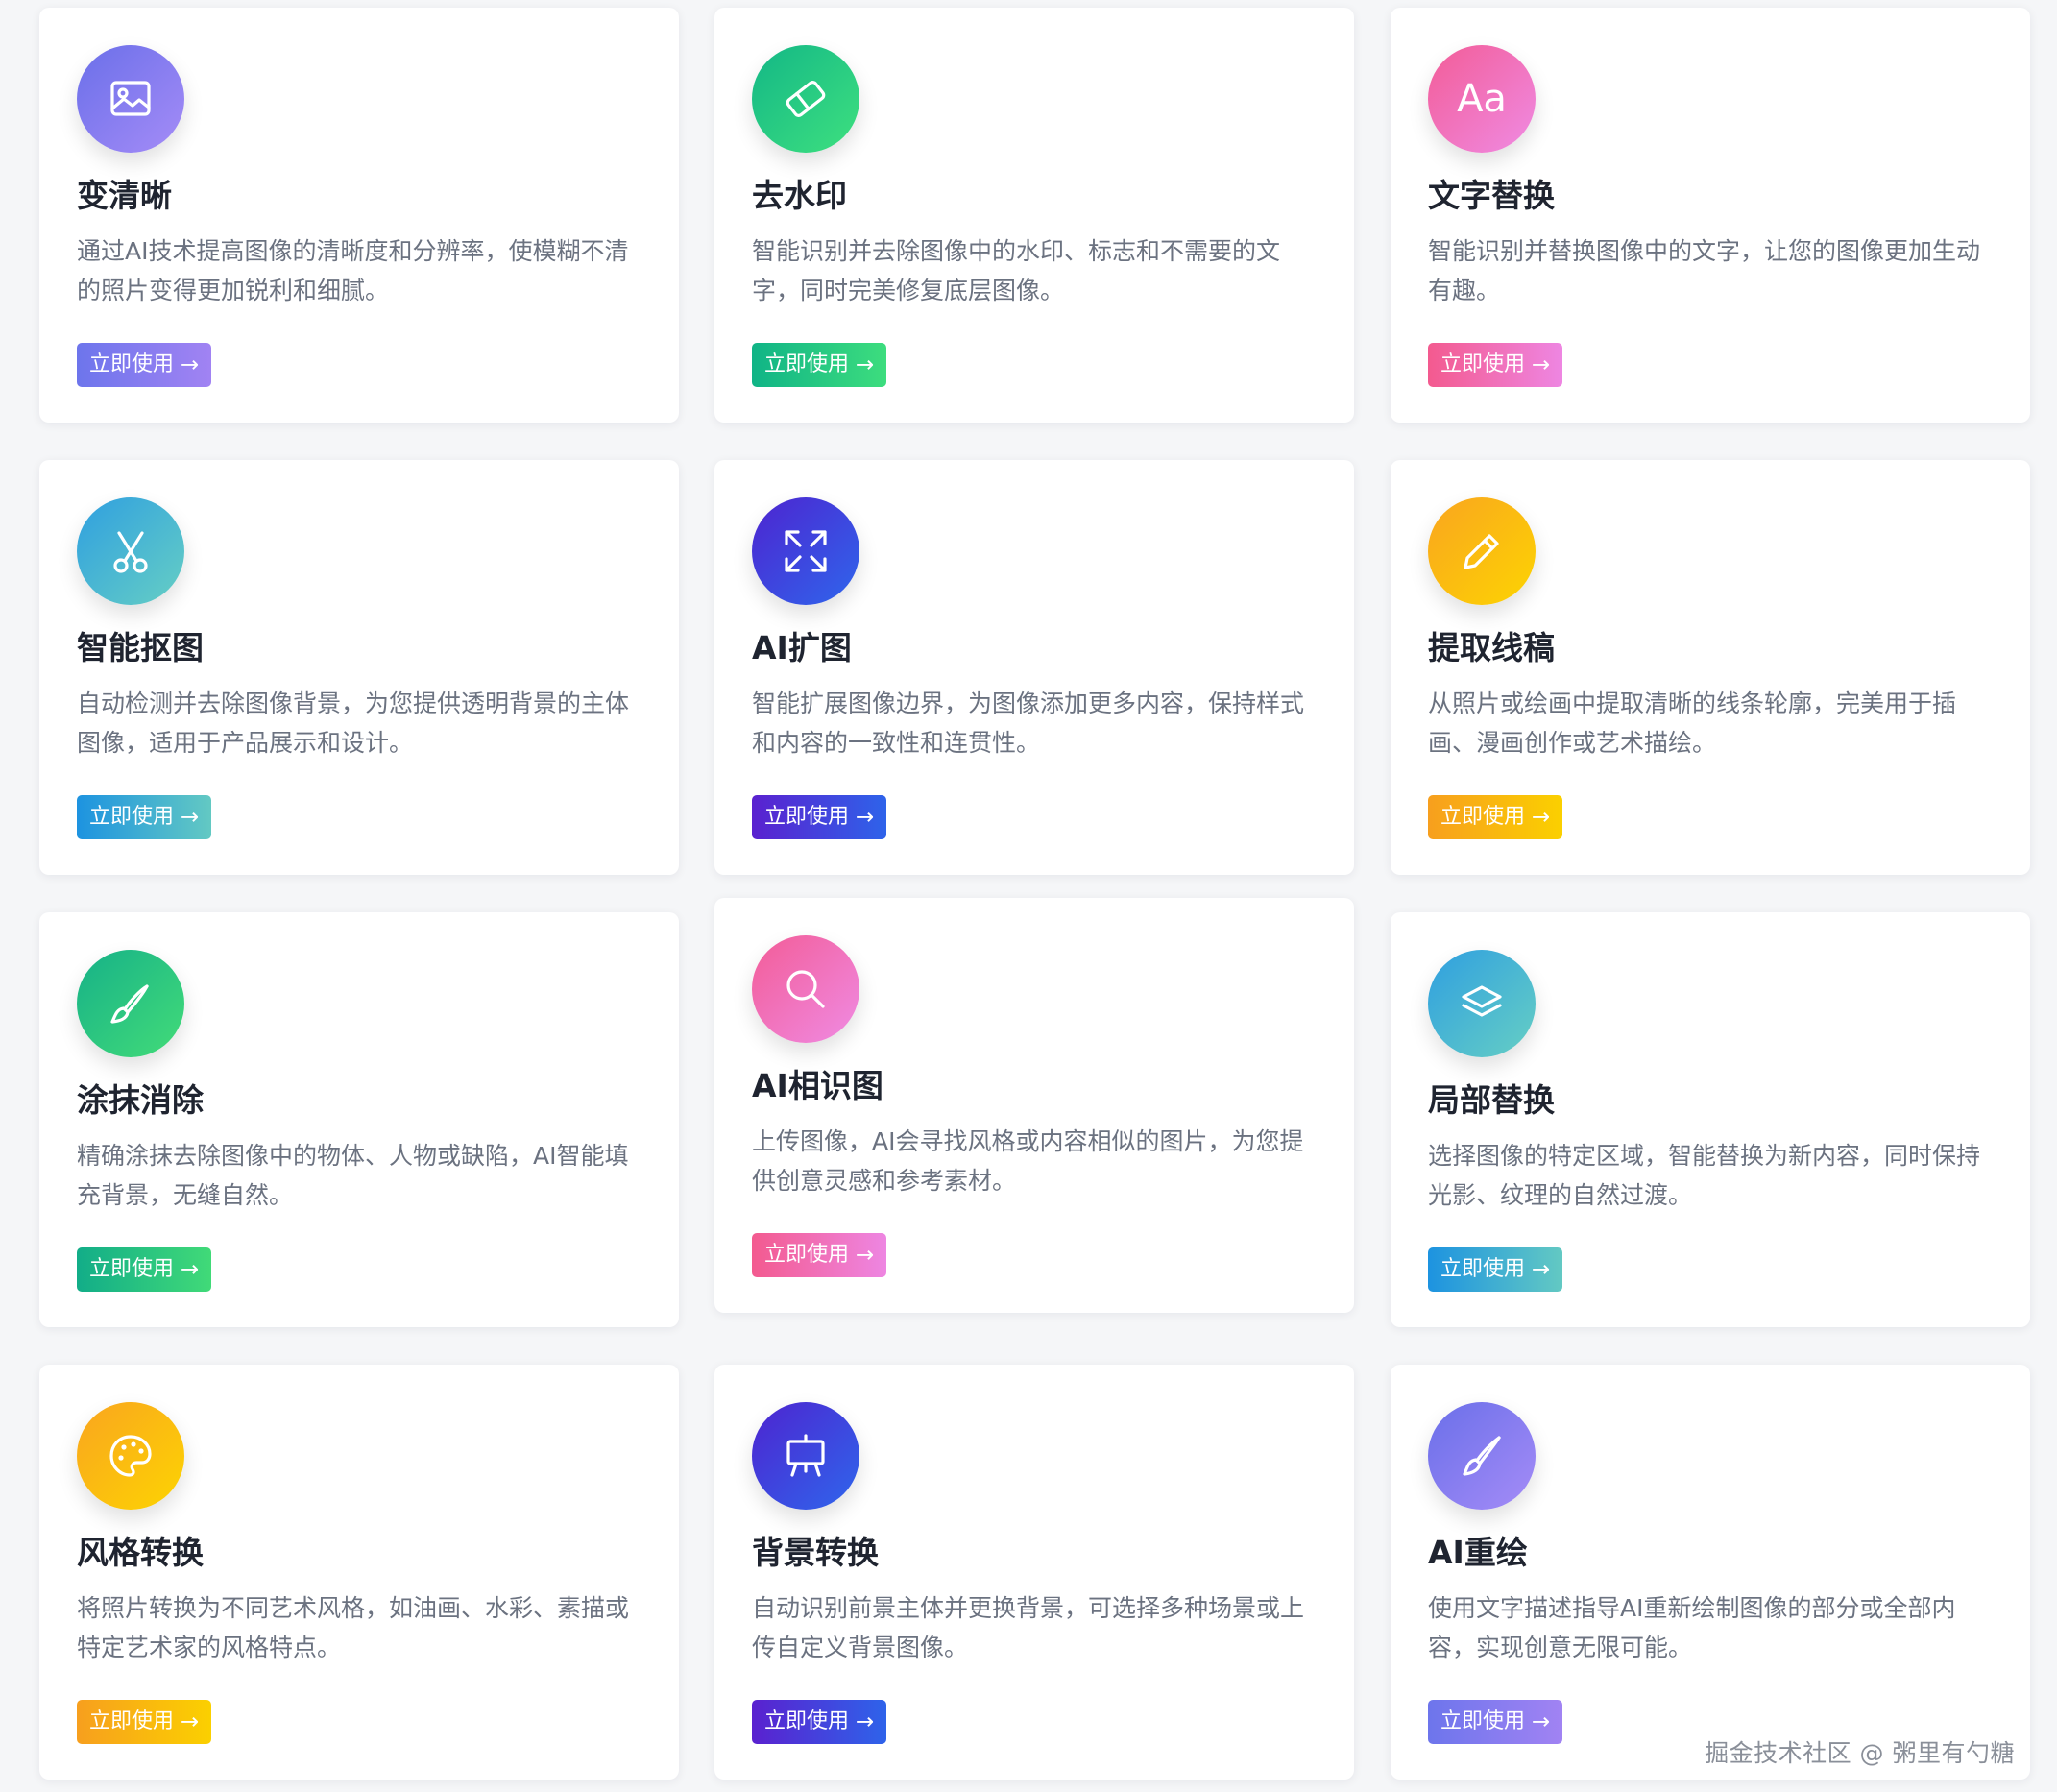 This screenshot has height=1792, width=2057. Describe the element at coordinates (353, 1175) in the screenshot. I see `card-description: 精确涂抹去除图像中的物体、人物或缺陷，AI智能填充背景，无缝自然。` at that location.